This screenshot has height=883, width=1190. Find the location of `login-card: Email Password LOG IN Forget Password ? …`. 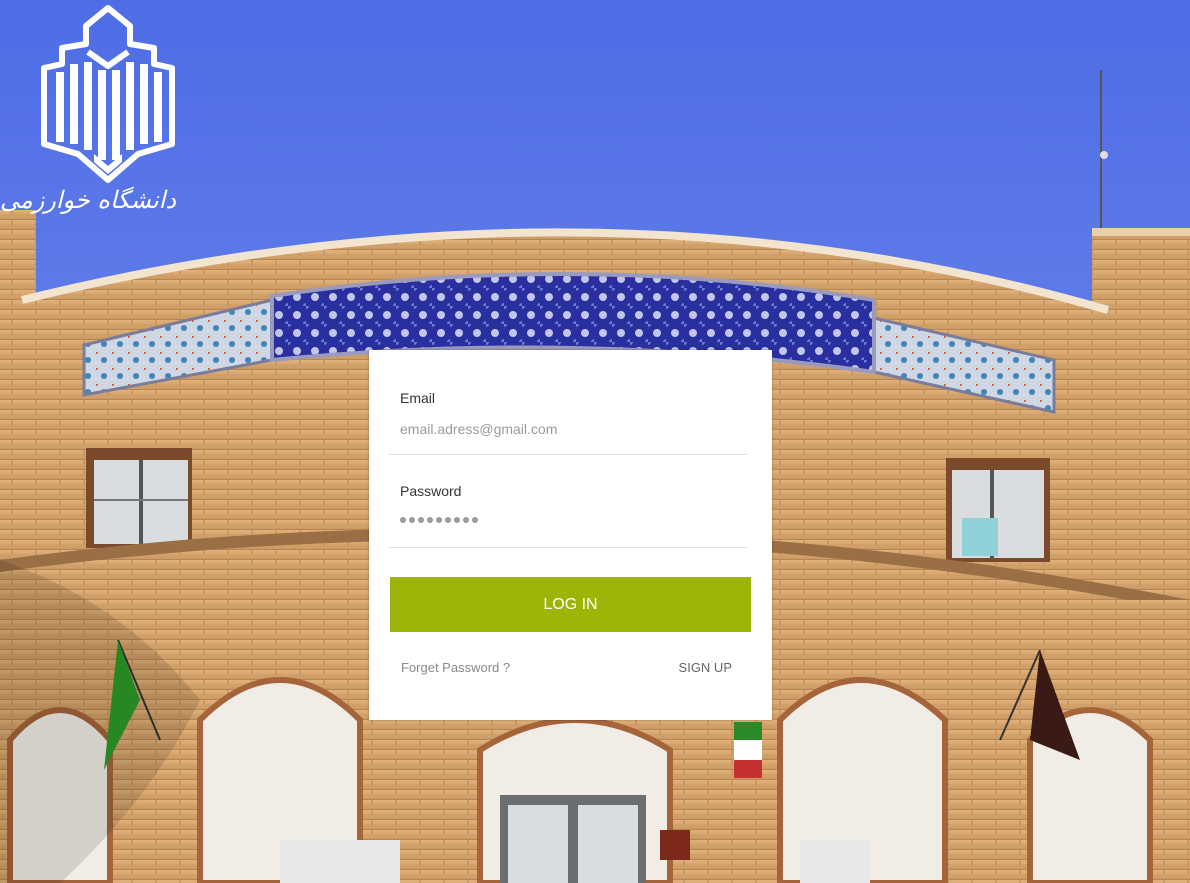

login-card: Email Password LOG IN Forget Password ? … is located at coordinates (570, 535).